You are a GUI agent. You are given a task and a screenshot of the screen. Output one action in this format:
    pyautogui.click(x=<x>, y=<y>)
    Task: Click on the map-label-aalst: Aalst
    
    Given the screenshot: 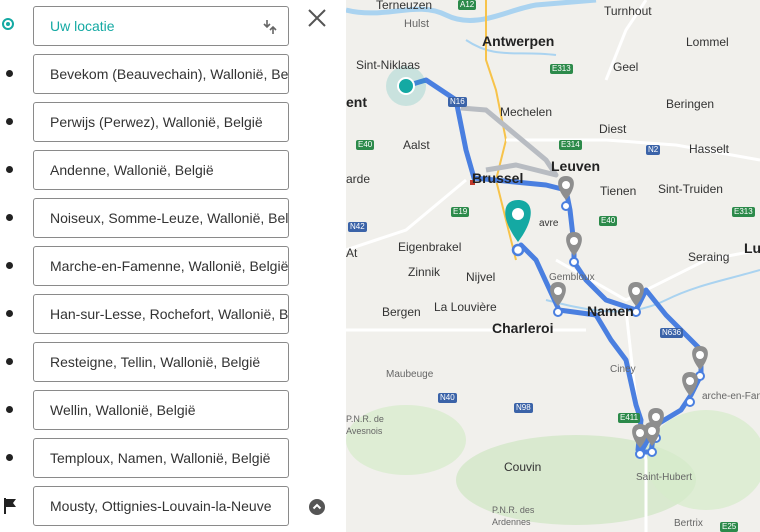 What is the action you would take?
    pyautogui.click(x=416, y=145)
    